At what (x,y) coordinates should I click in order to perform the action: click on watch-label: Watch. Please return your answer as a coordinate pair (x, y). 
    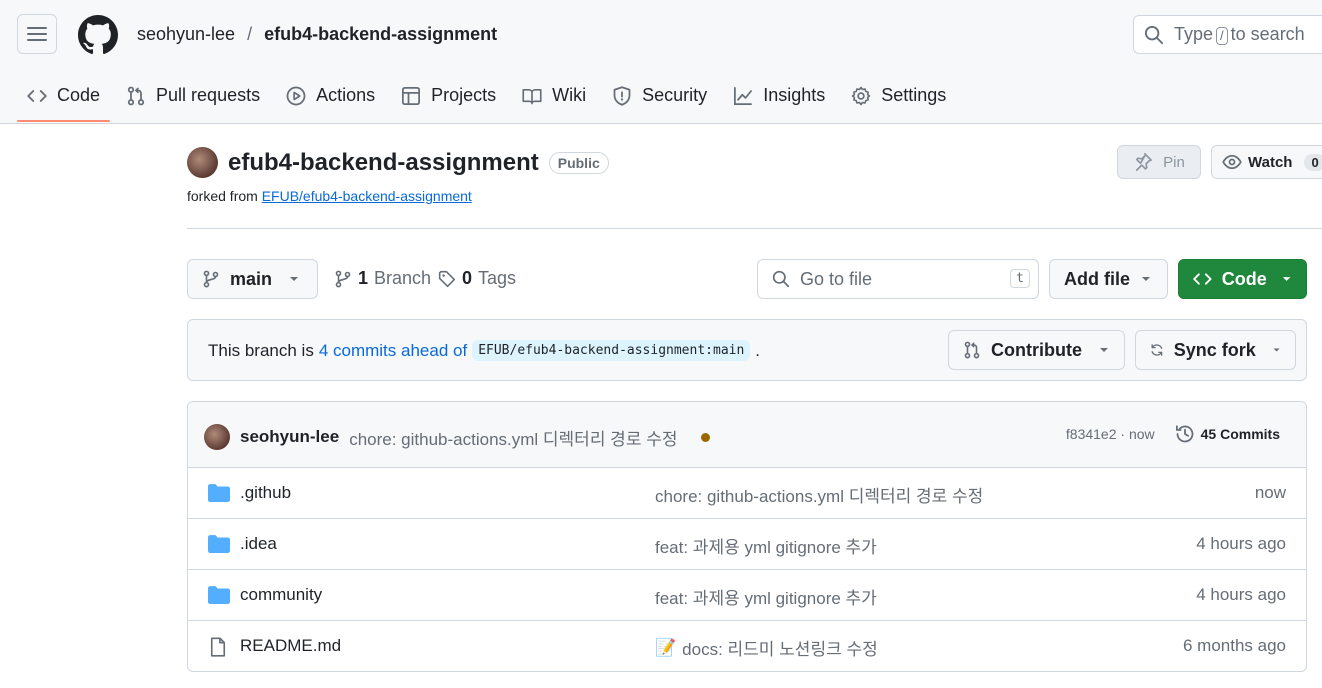
    Looking at the image, I should click on (1270, 162).